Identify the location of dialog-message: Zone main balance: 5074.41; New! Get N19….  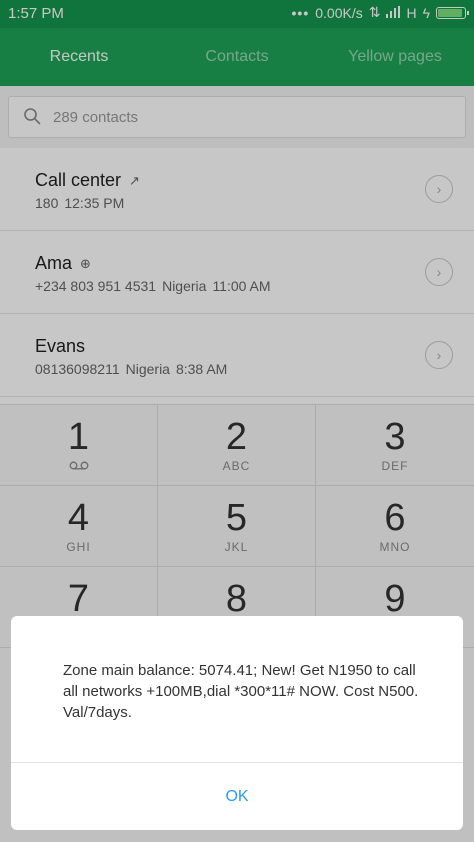
(241, 691).